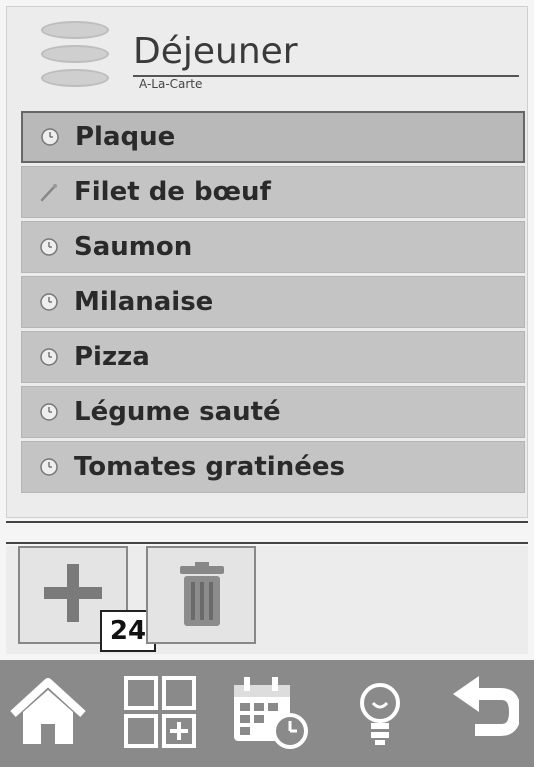  I want to click on back-button, so click(484, 714).